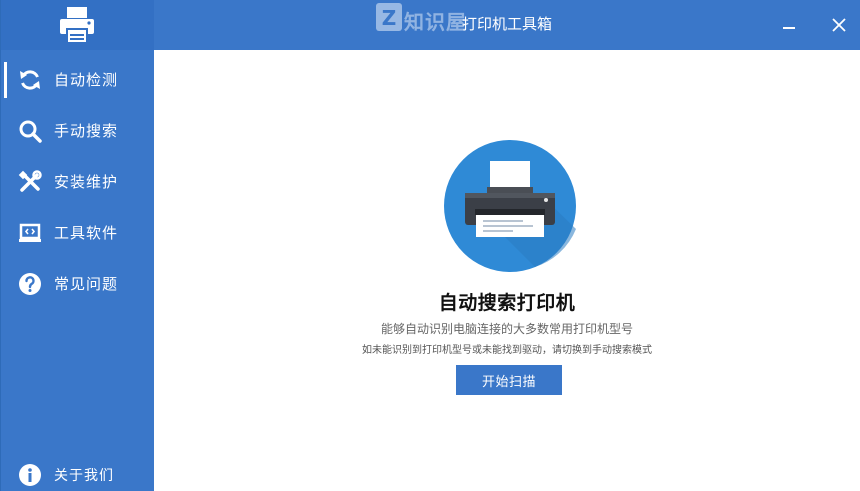 The height and width of the screenshot is (491, 860). I want to click on sidebar-item-install-maintain: 安装维护, so click(77, 181).